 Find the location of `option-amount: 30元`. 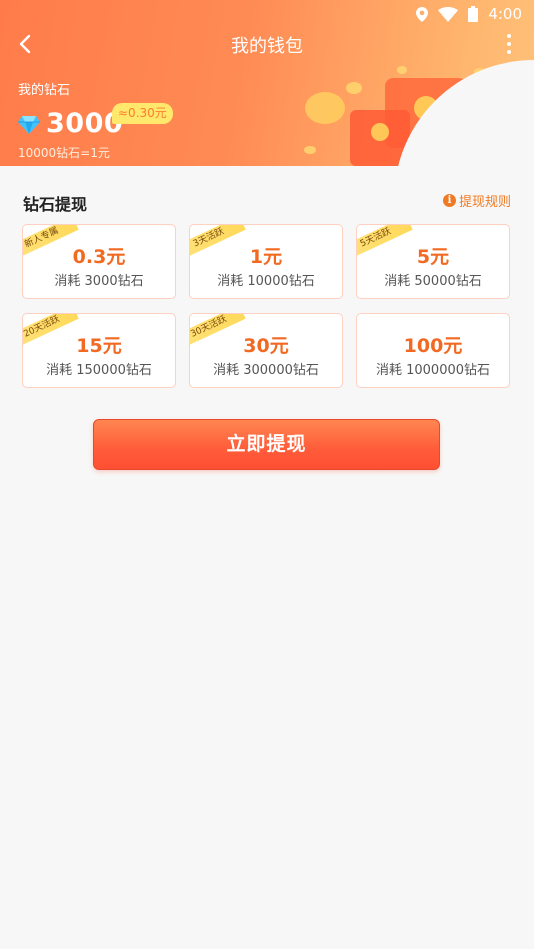

option-amount: 30元 is located at coordinates (266, 346).